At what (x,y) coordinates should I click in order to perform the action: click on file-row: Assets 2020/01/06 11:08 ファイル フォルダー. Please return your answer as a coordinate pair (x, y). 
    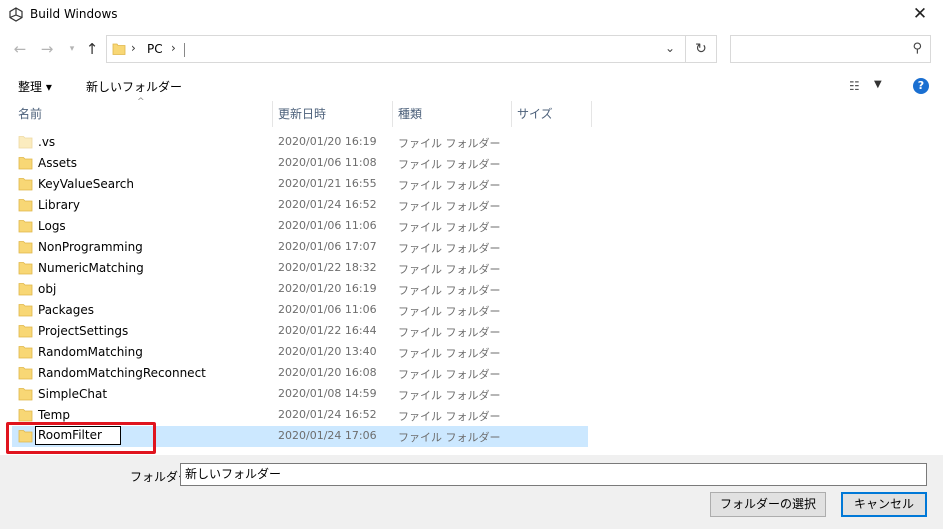
    Looking at the image, I should click on (300, 163).